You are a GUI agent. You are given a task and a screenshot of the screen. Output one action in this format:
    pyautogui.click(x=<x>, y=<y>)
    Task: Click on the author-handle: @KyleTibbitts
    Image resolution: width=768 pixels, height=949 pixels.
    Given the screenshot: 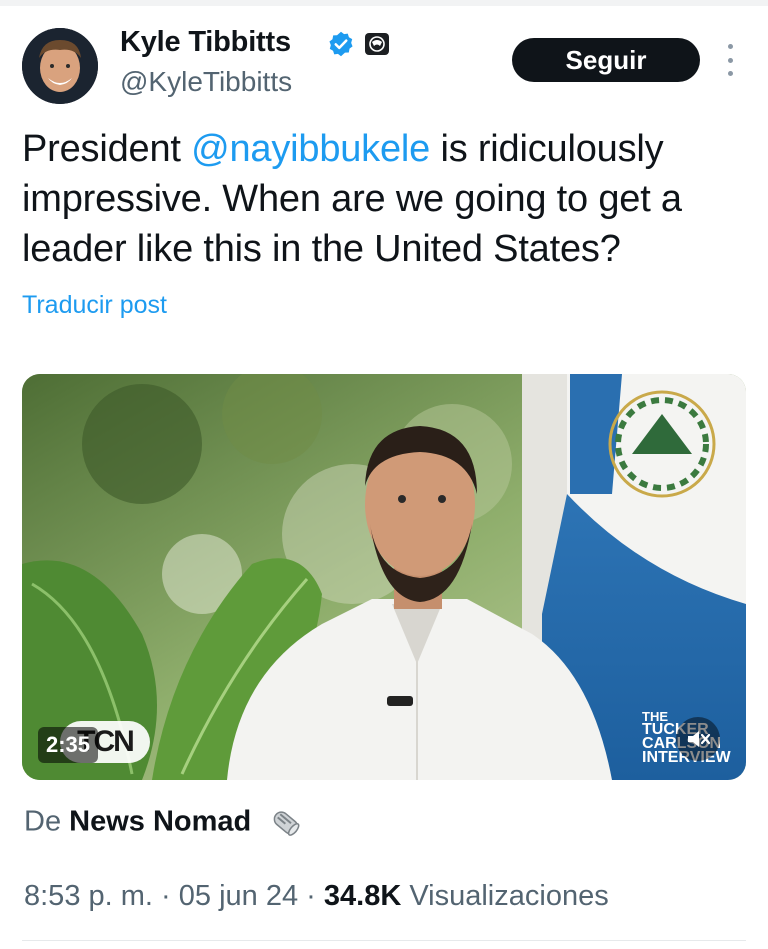 What is the action you would take?
    pyautogui.click(x=206, y=82)
    